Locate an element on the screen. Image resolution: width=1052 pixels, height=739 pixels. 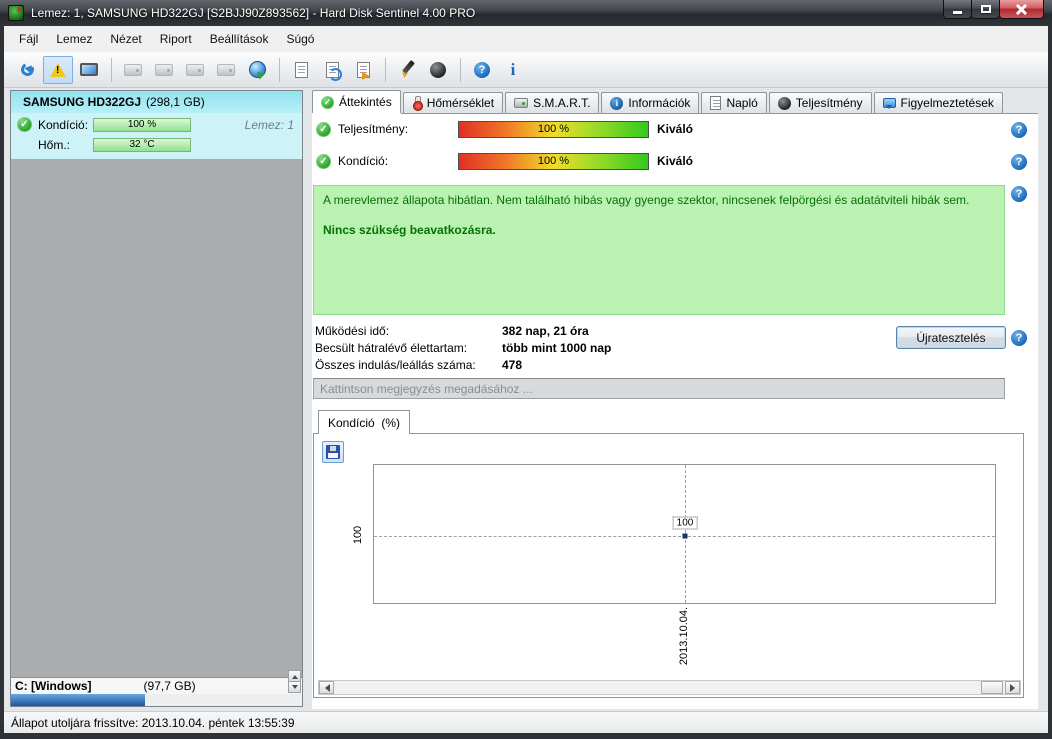
tab-label: Áttekintés is located at coordinates (365, 102).